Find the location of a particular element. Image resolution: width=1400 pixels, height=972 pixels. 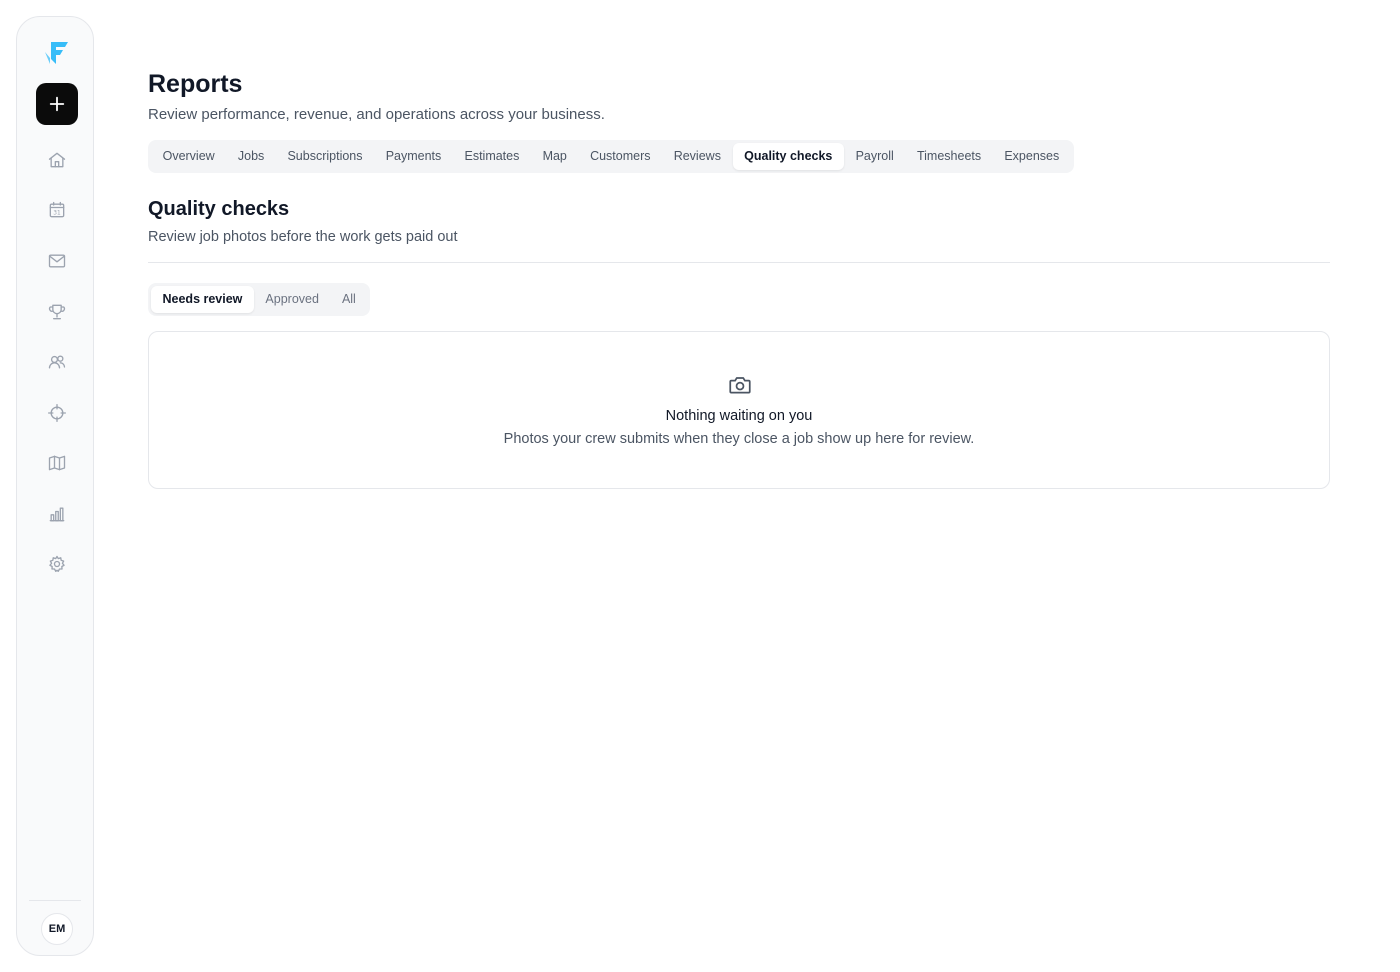

page-title: Reports is located at coordinates (195, 84).